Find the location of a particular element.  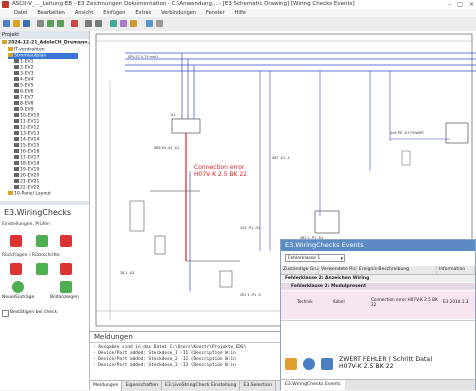

tree-item-label: 21-EV21 is located at coordinates (30, 182).